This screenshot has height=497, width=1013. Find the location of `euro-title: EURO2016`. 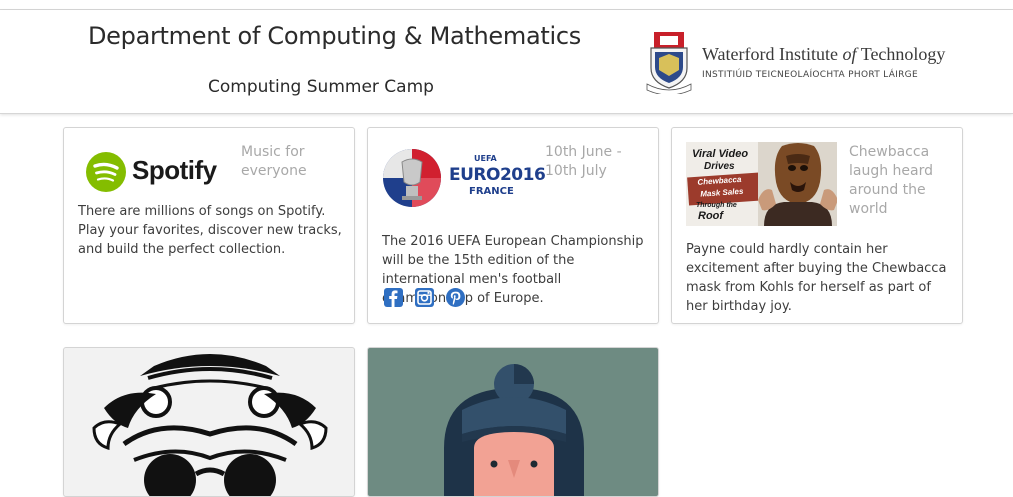

euro-title: EURO2016 is located at coordinates (497, 175).